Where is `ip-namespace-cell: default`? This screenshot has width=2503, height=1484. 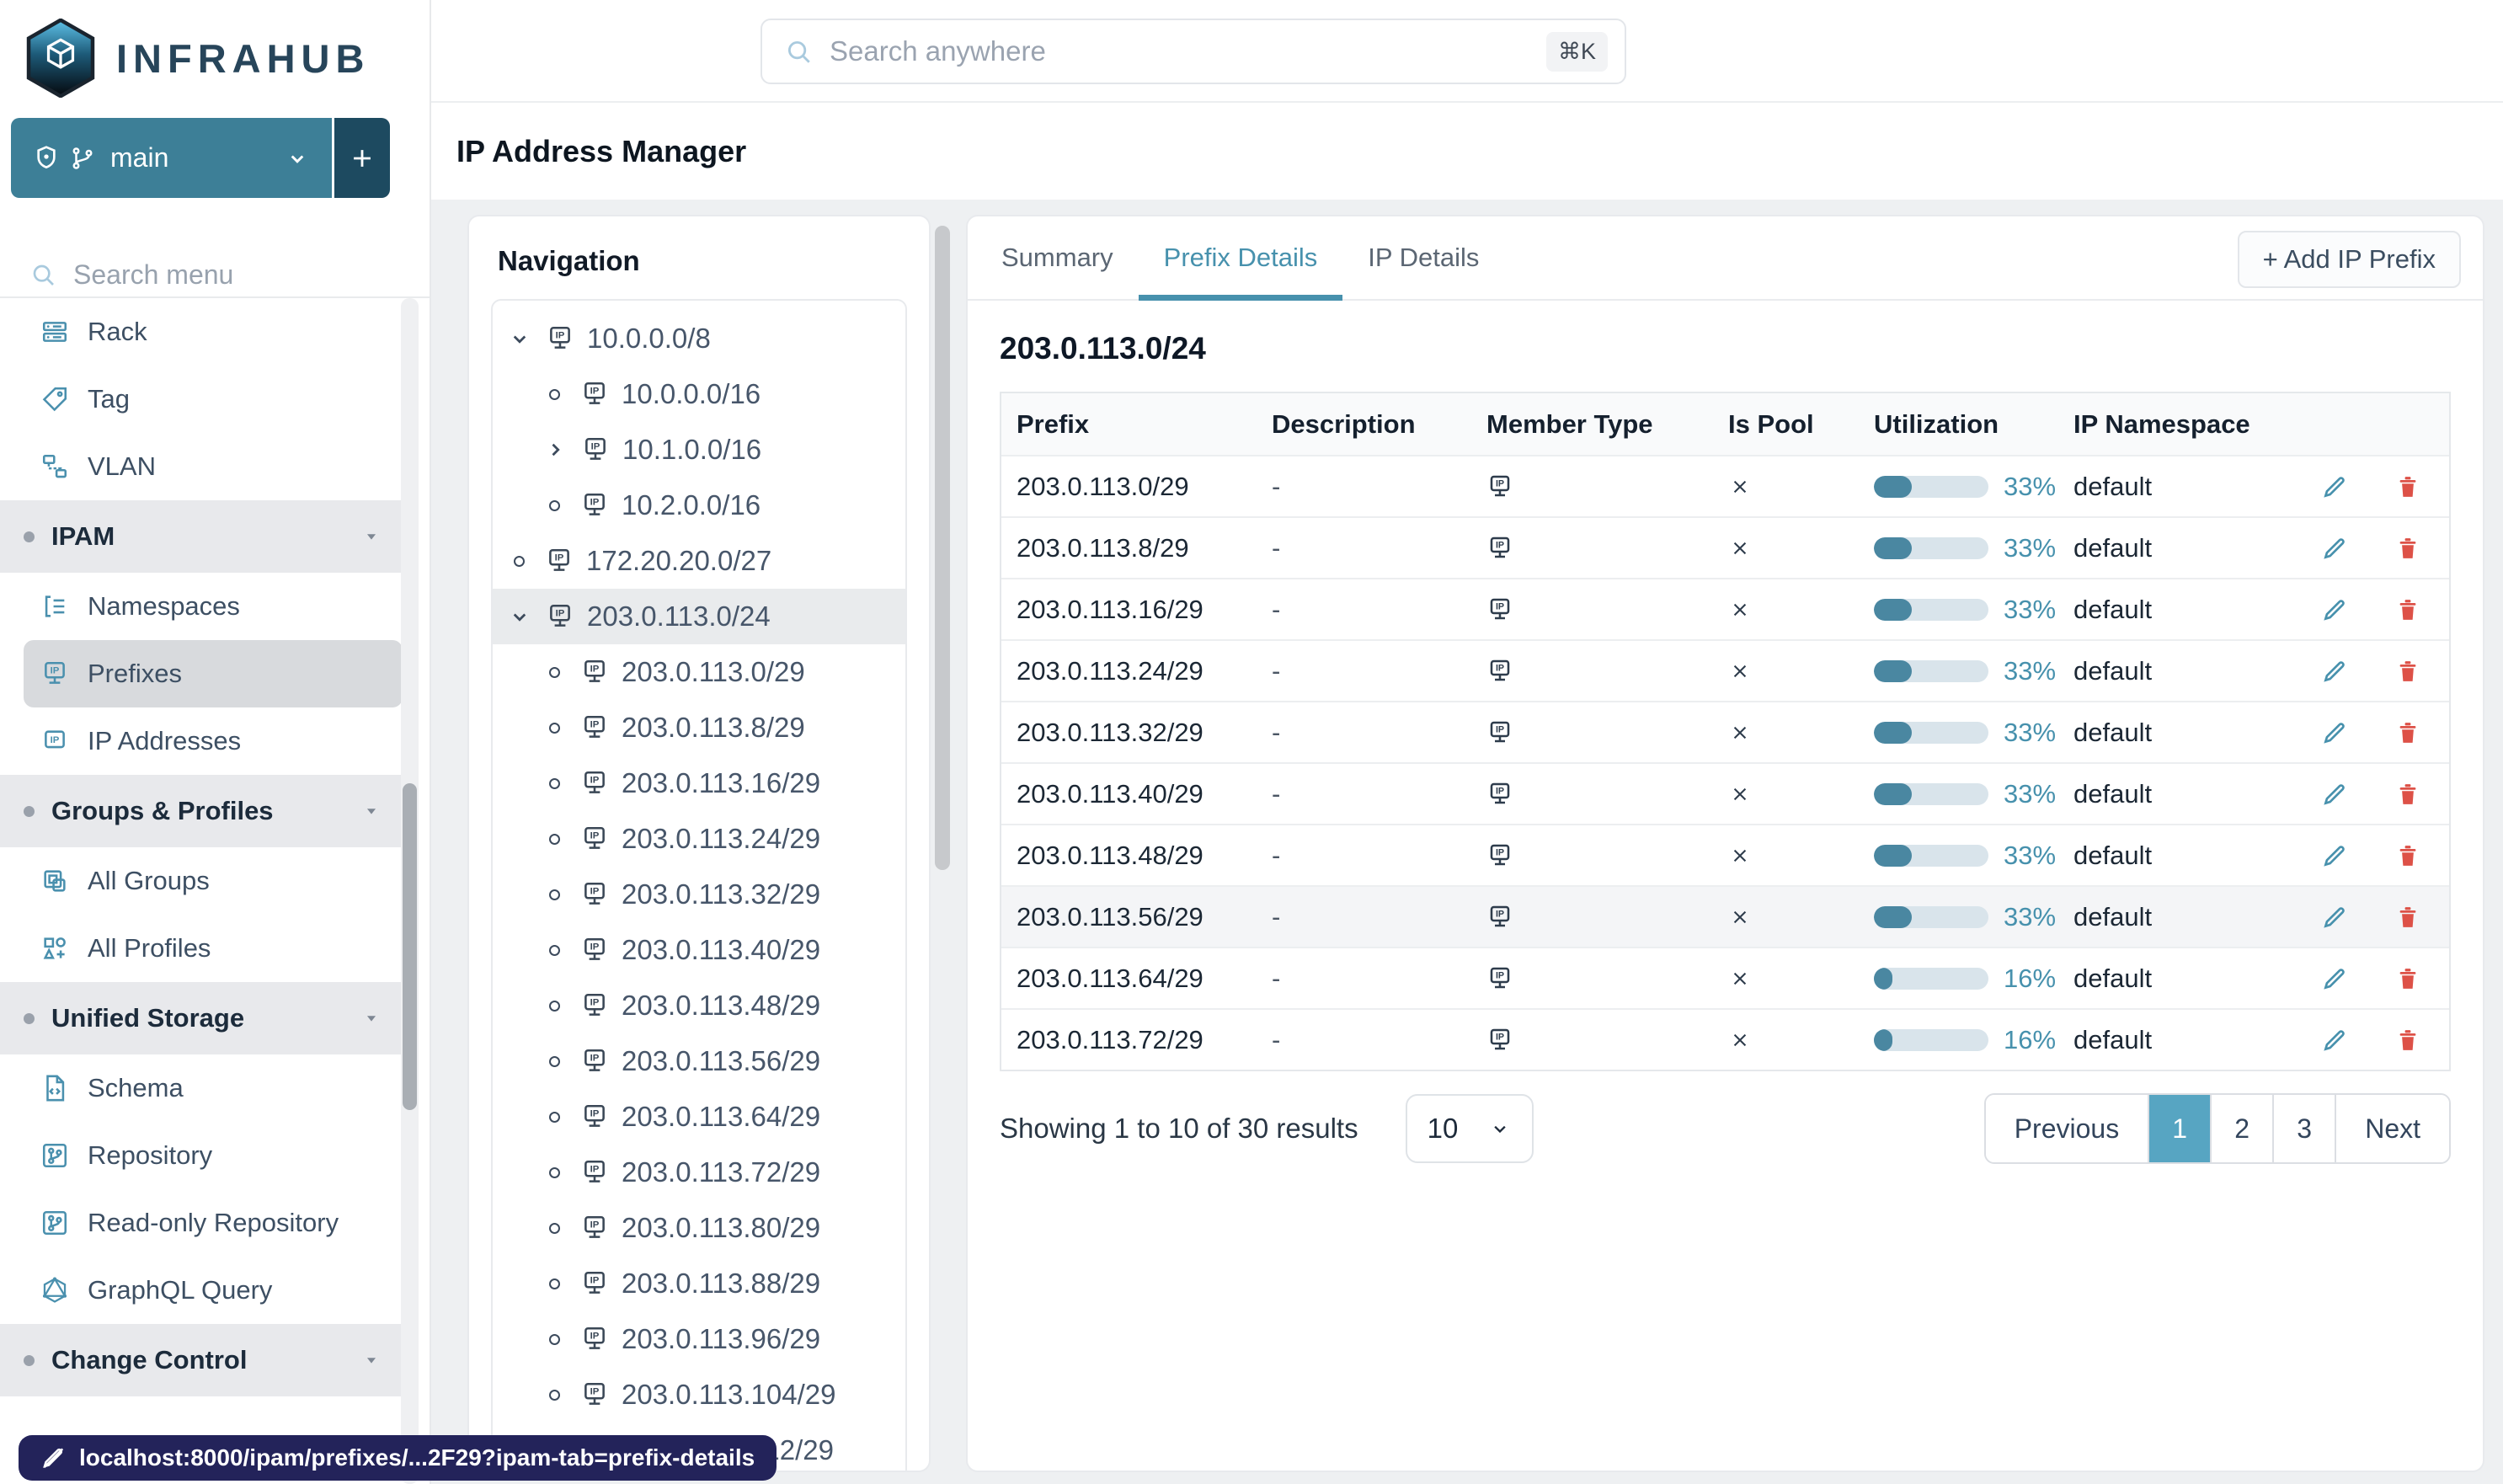 ip-namespace-cell: default is located at coordinates (2113, 1039).